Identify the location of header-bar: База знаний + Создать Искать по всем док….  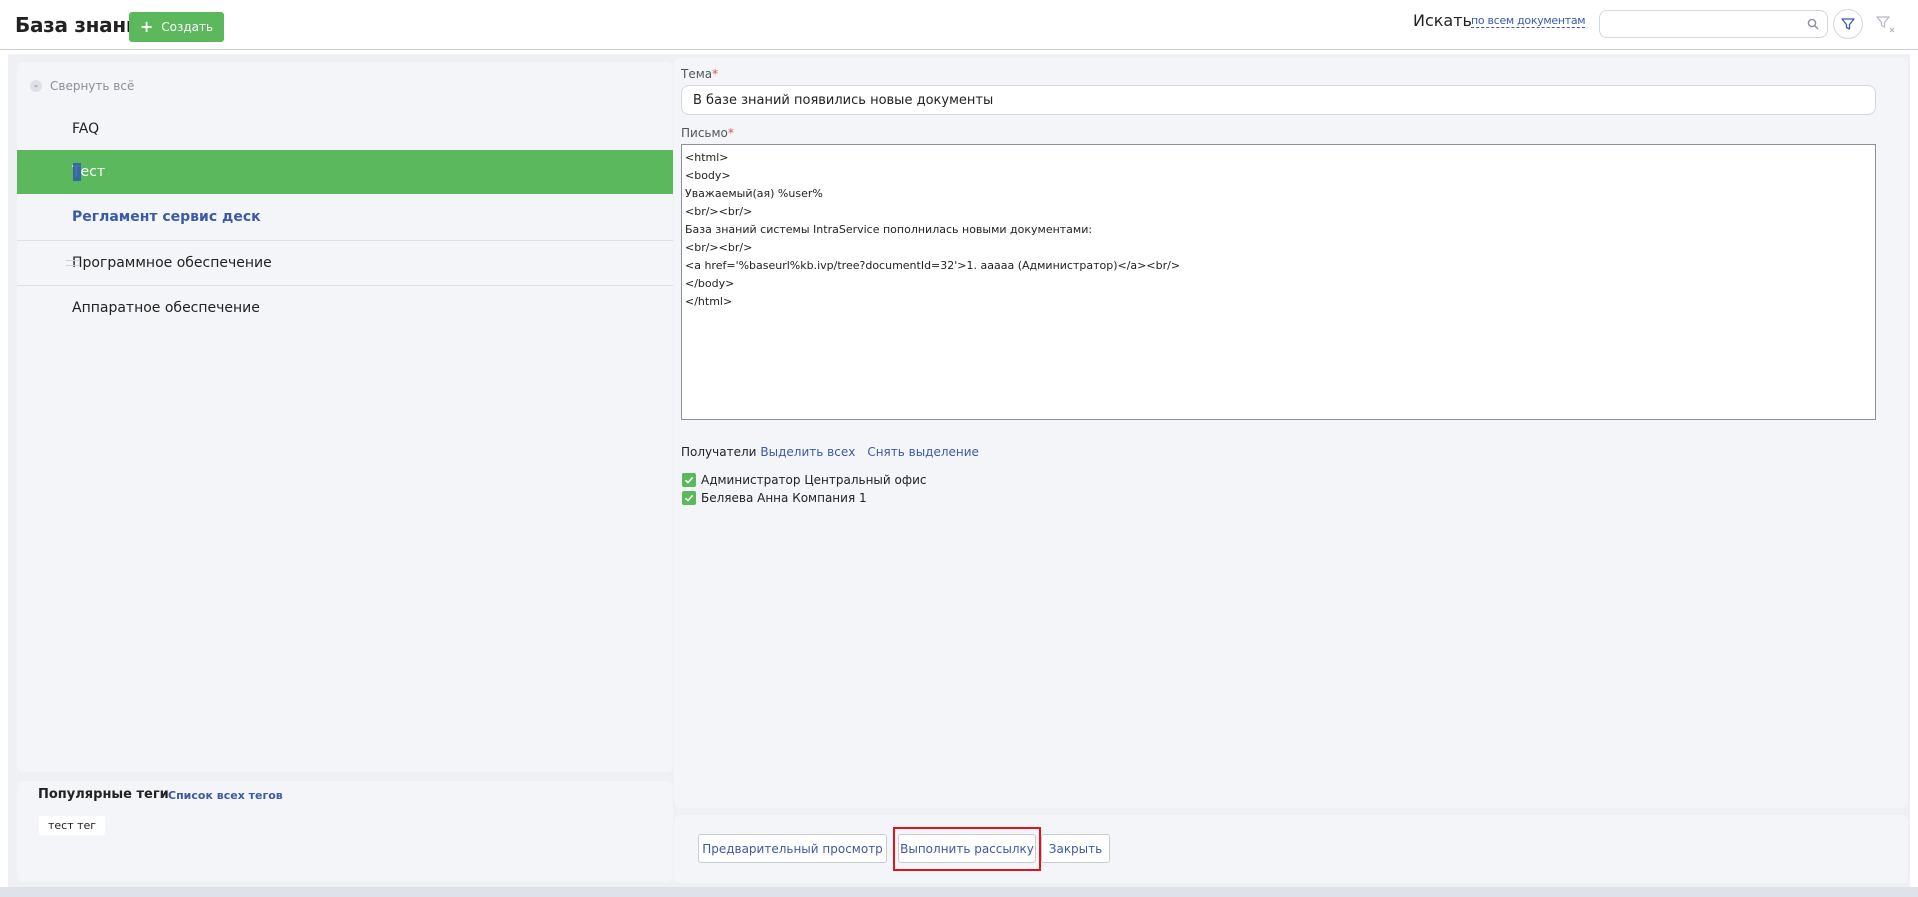
(959, 25).